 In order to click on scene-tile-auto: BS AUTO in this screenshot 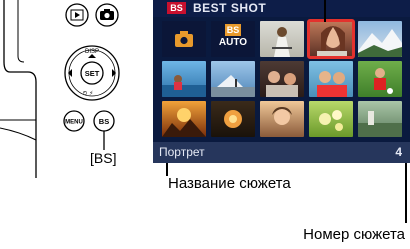, I will do `click(233, 39)`.